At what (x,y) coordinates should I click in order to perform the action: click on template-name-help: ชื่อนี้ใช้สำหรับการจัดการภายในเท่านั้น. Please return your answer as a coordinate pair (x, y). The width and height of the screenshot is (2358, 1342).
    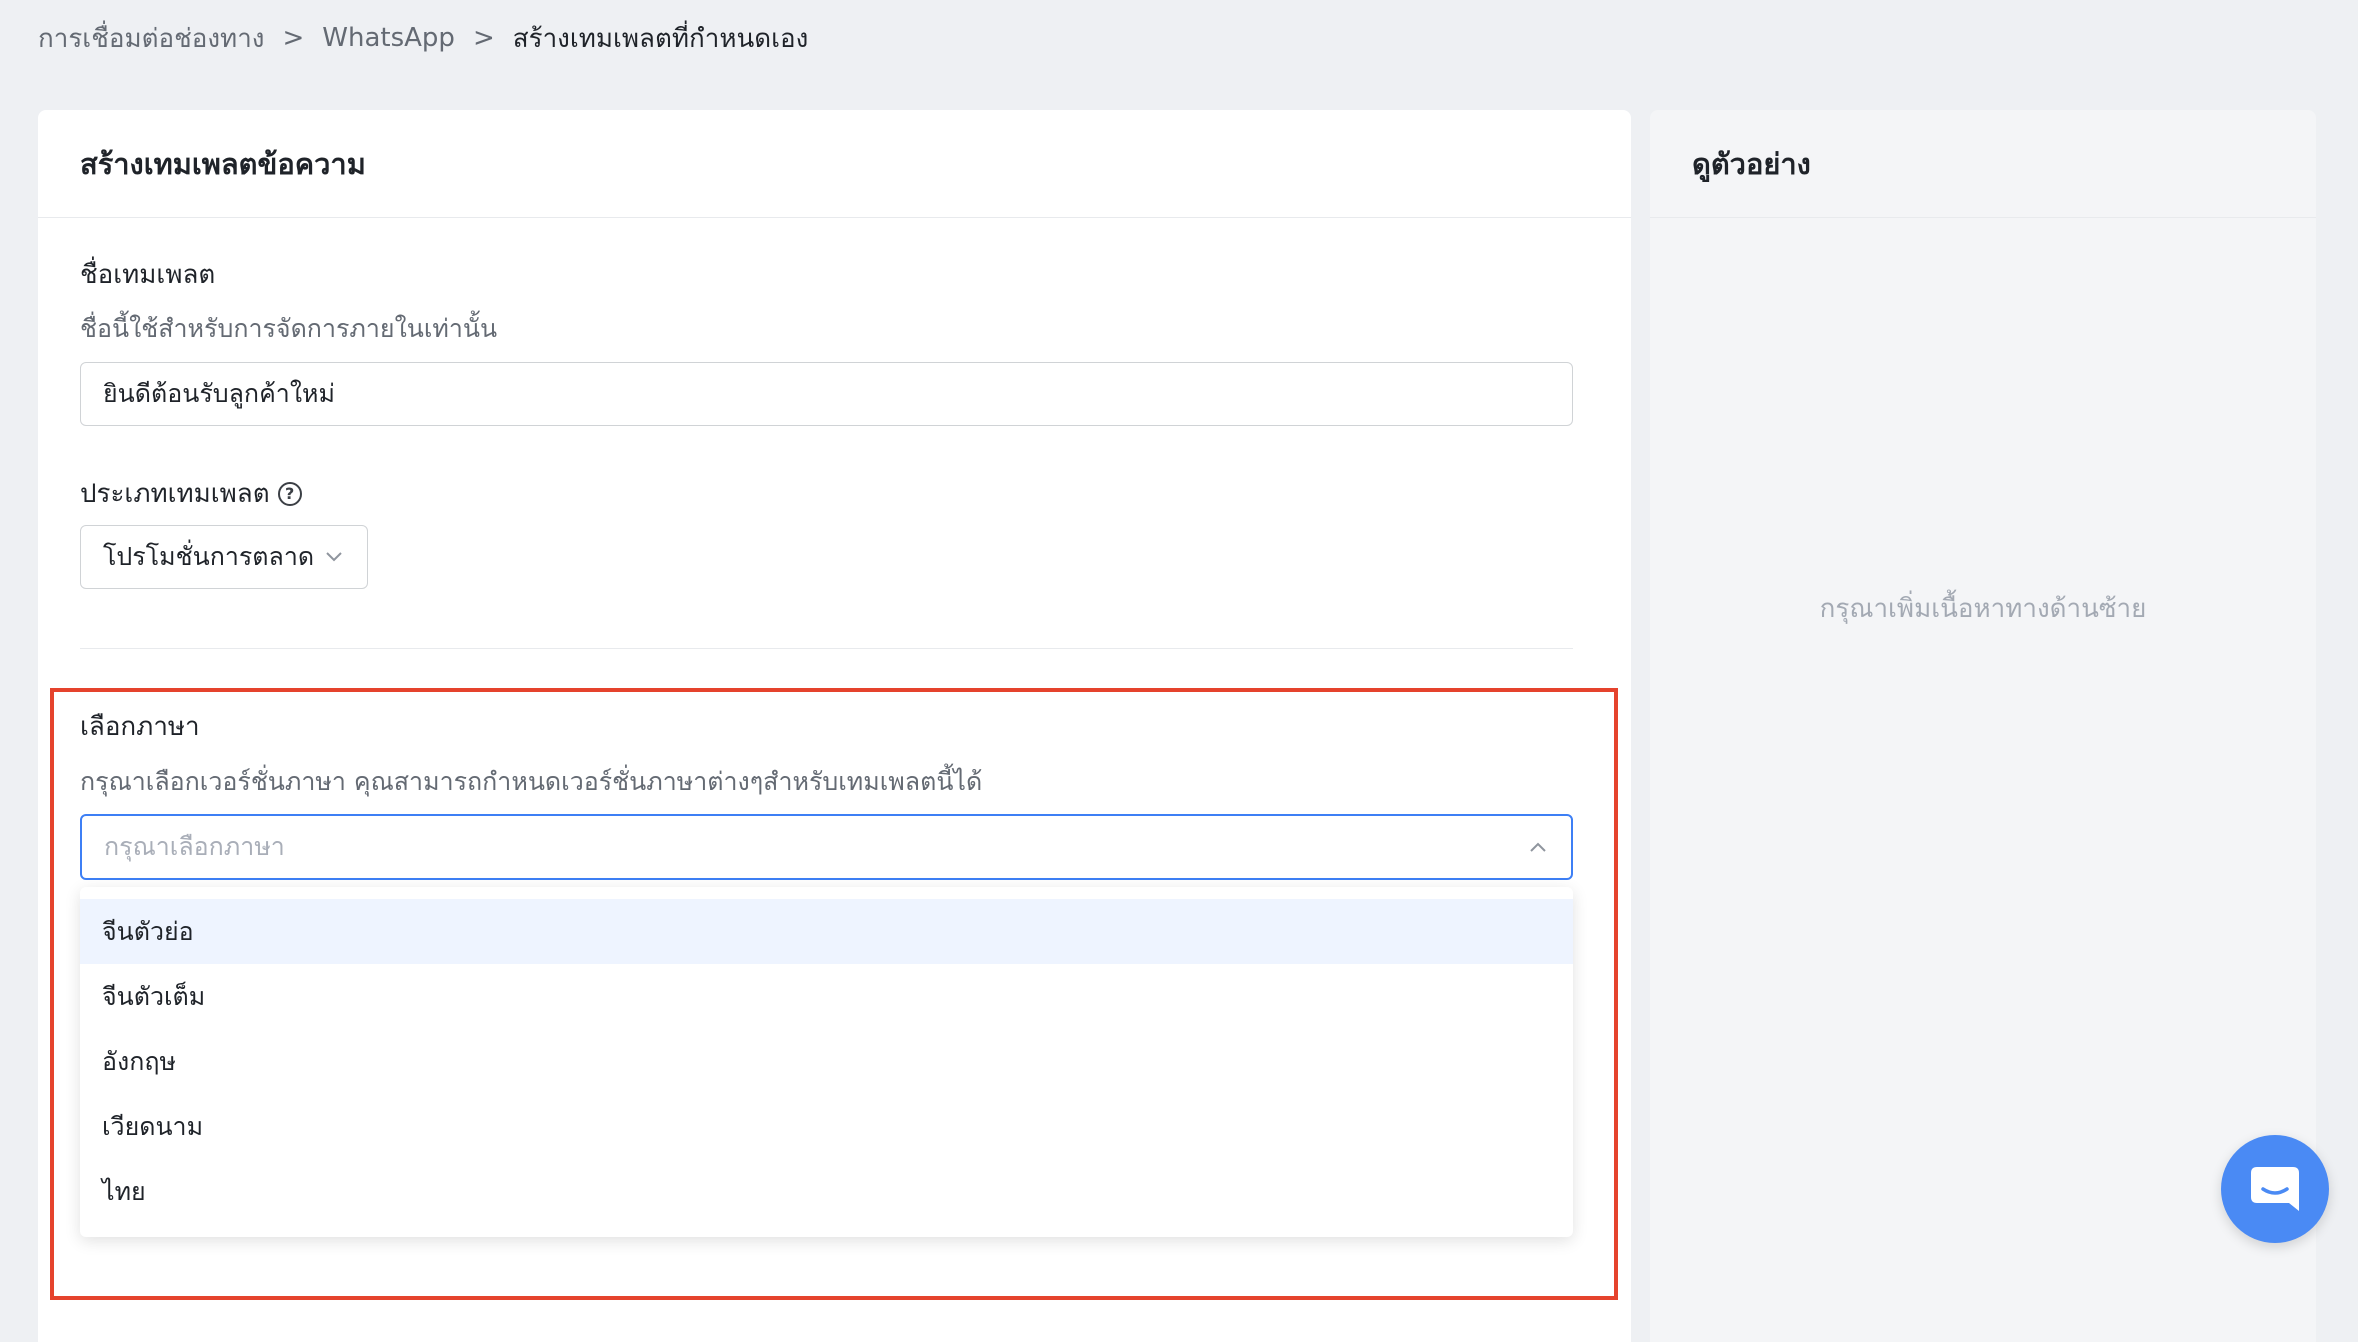
    Looking at the image, I should click on (289, 328).